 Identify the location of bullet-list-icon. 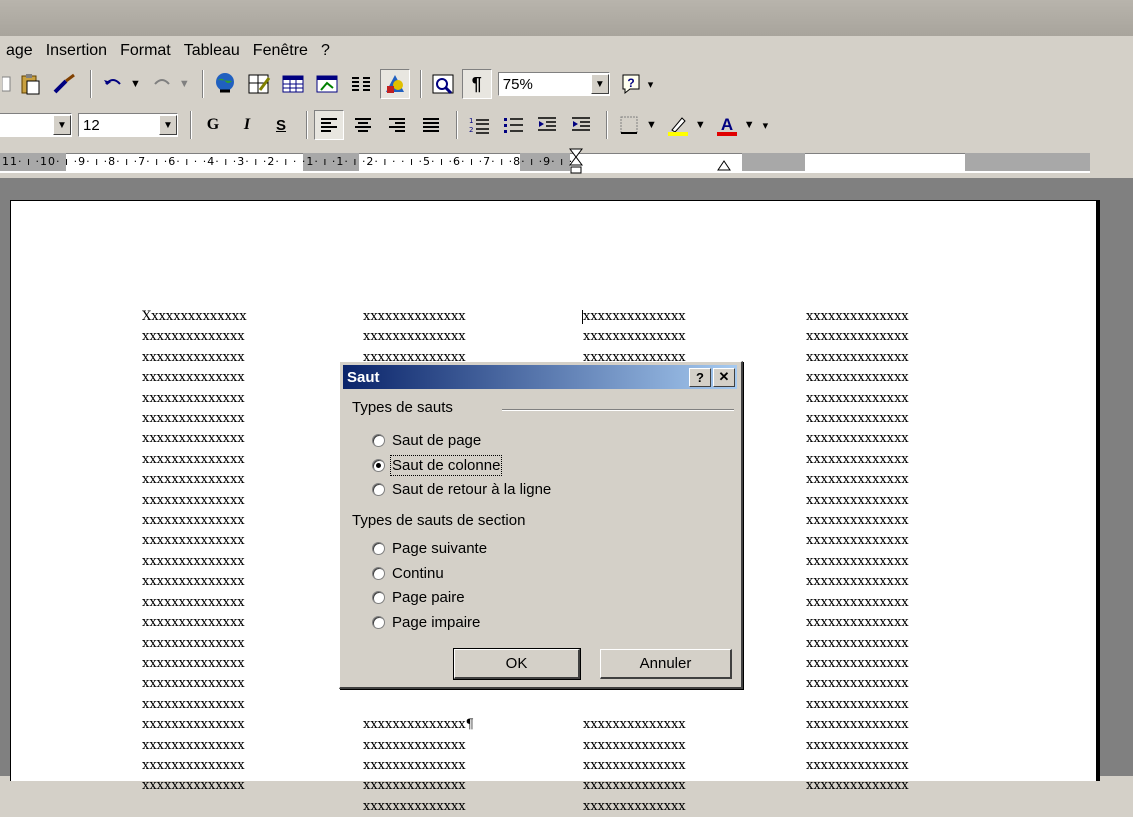
(513, 125).